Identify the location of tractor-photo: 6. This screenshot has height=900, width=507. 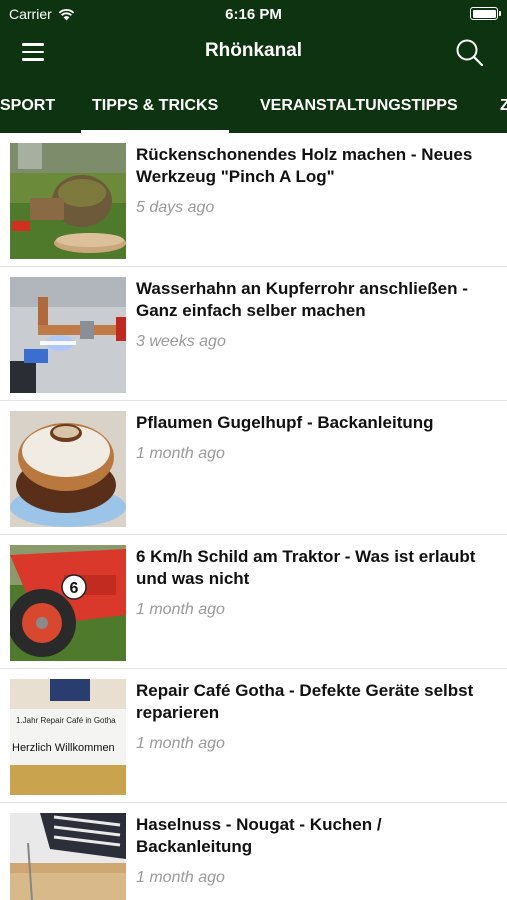
(68, 603).